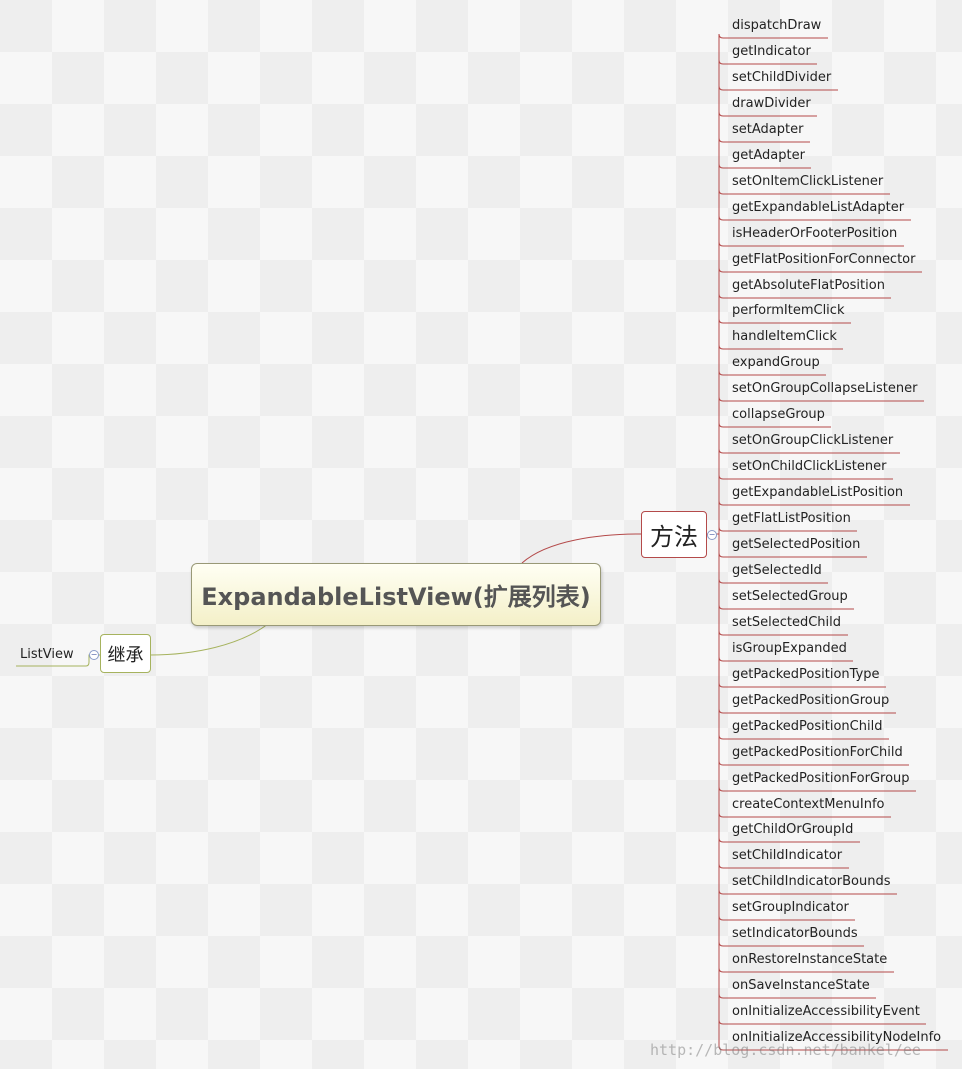  What do you see at coordinates (777, 571) in the screenshot?
I see `leaf-method: getSelectedId` at bounding box center [777, 571].